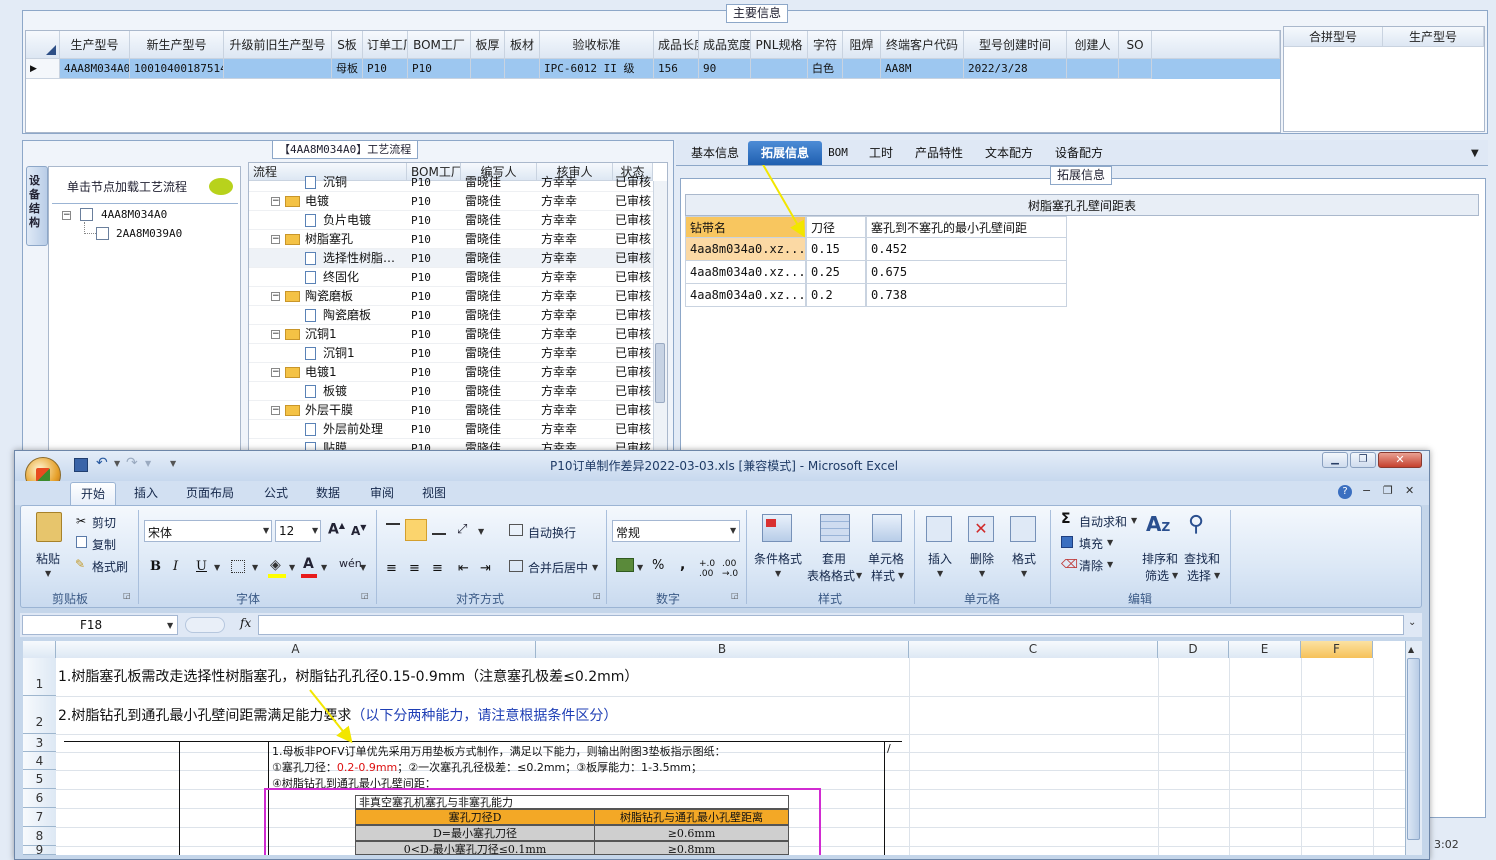 The width and height of the screenshot is (1496, 860). What do you see at coordinates (39, 715) in the screenshot?
I see `row-header-2: 2` at bounding box center [39, 715].